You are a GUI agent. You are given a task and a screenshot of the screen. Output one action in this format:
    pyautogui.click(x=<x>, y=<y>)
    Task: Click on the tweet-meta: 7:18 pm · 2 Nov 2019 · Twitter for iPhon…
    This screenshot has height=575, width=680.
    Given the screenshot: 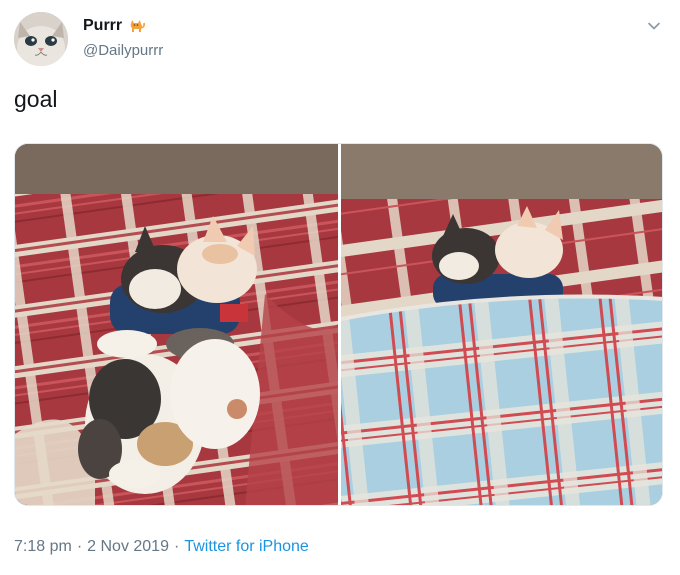 What is the action you would take?
    pyautogui.click(x=161, y=547)
    